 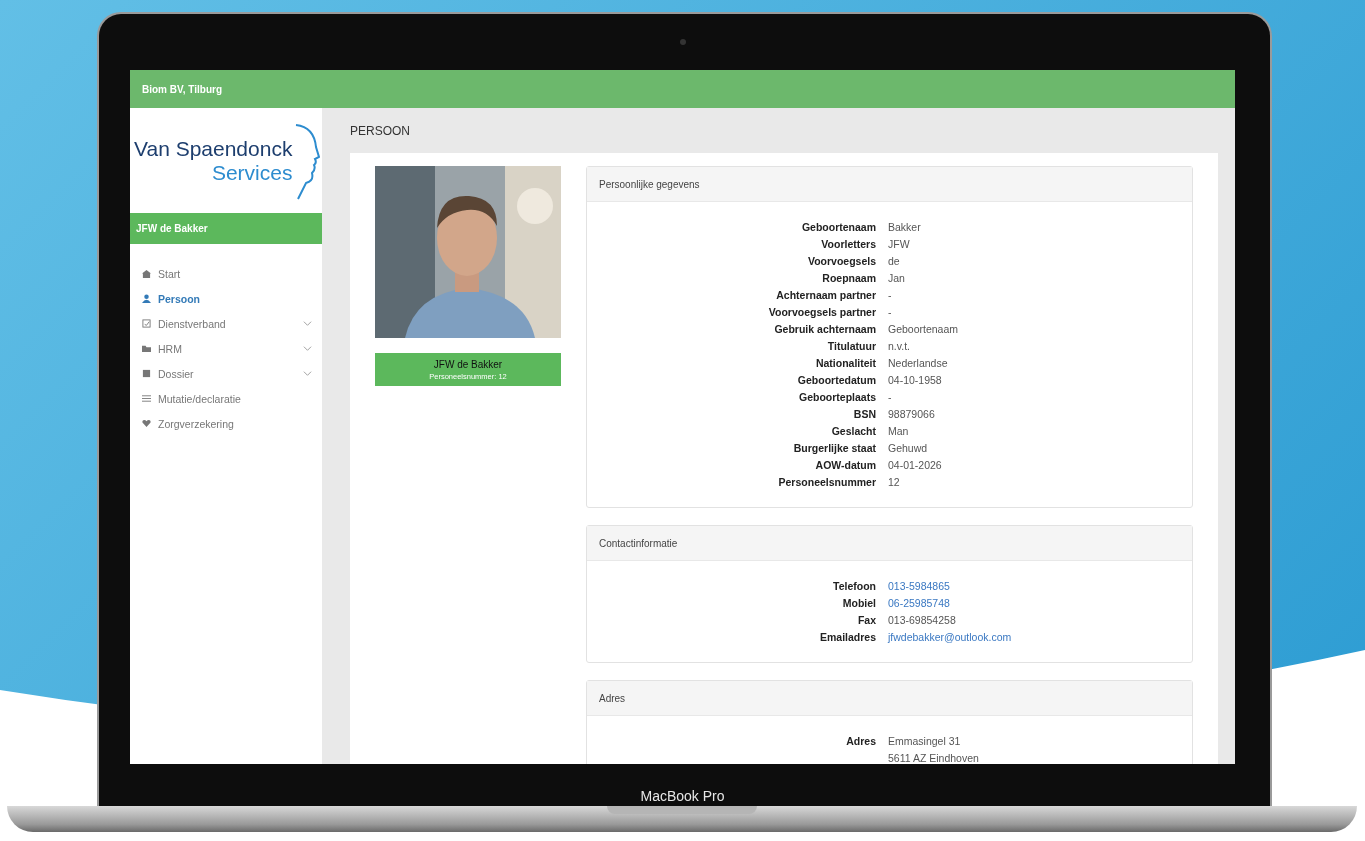 What do you see at coordinates (841, 261) in the screenshot?
I see `field-label: Voorvoegsels` at bounding box center [841, 261].